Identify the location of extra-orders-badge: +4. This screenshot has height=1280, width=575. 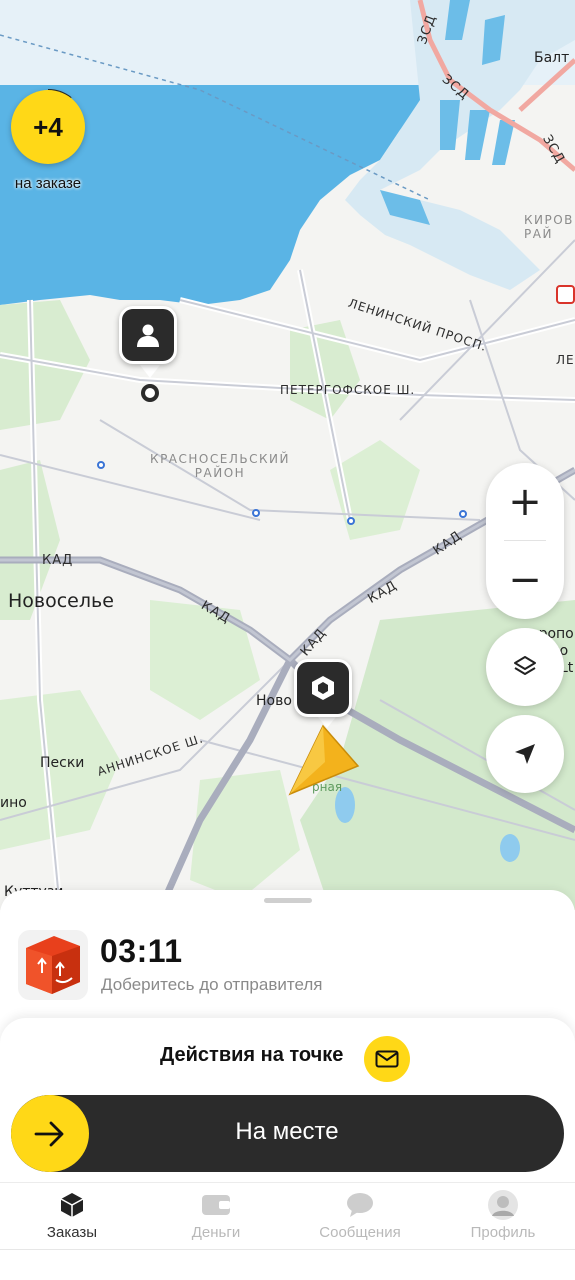
(48, 127).